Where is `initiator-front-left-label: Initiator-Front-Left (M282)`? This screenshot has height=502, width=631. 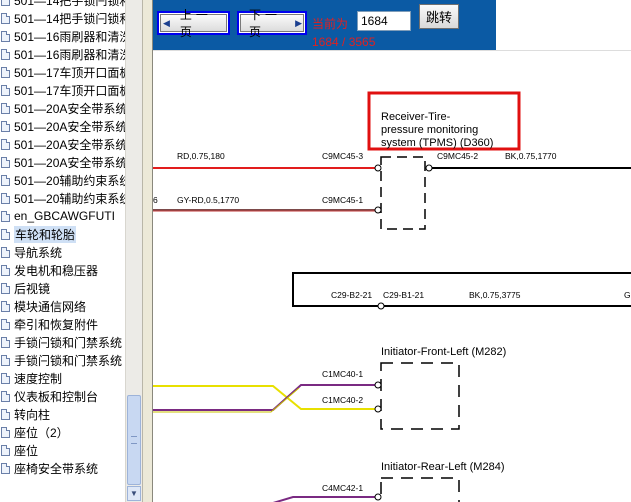
initiator-front-left-label: Initiator-Front-Left (M282) is located at coordinates (443, 352).